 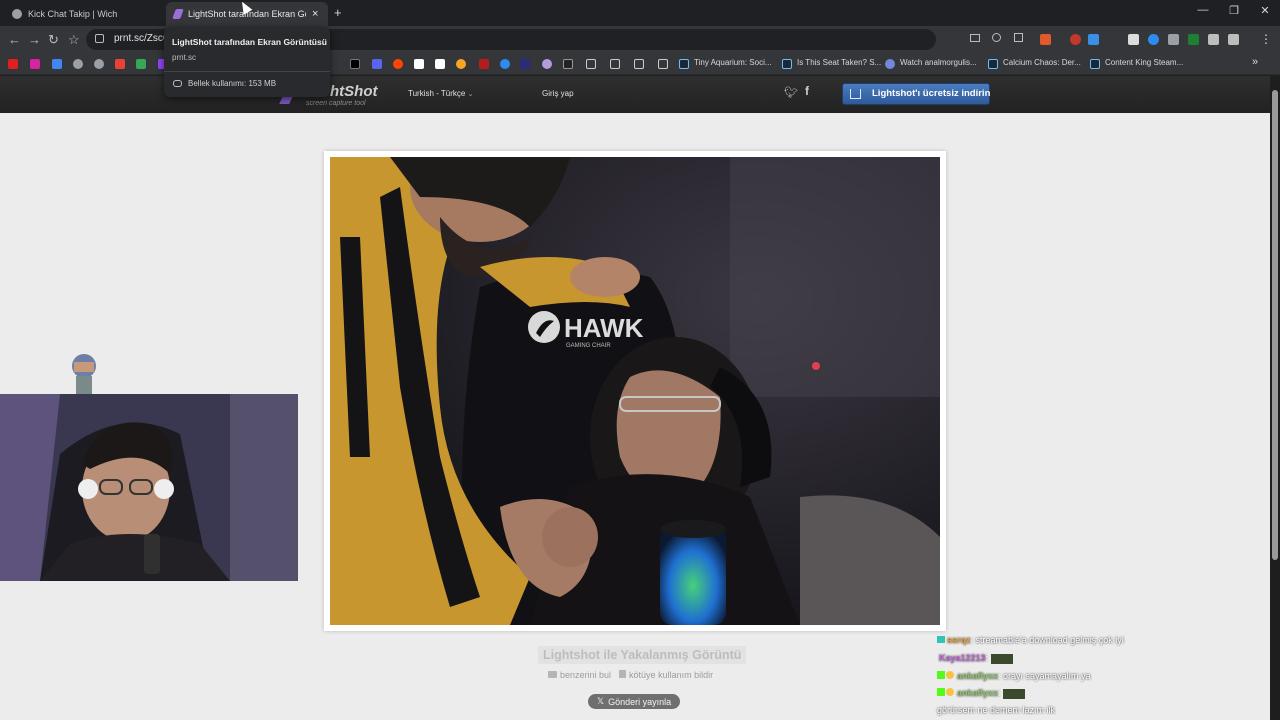 I want to click on download-button: Lightshot'ı ücretsiz indirin, so click(x=916, y=94).